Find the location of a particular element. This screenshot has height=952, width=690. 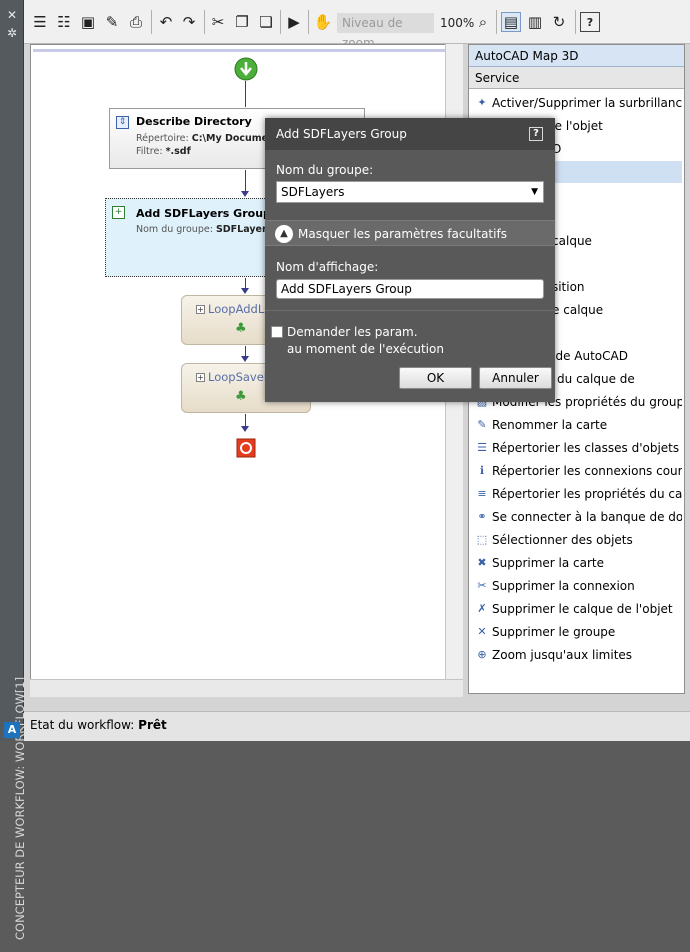

activity-param: Répertoire: C:\My Documen is located at coordinates (205, 138).